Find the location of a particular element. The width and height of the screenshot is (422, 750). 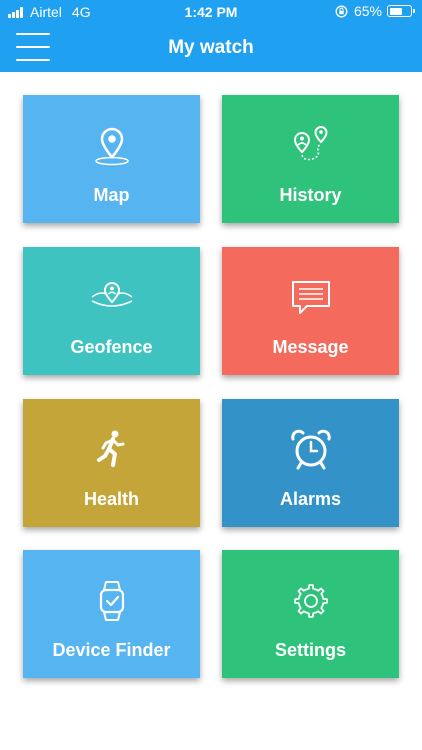

runner-icon is located at coordinates (110, 448).